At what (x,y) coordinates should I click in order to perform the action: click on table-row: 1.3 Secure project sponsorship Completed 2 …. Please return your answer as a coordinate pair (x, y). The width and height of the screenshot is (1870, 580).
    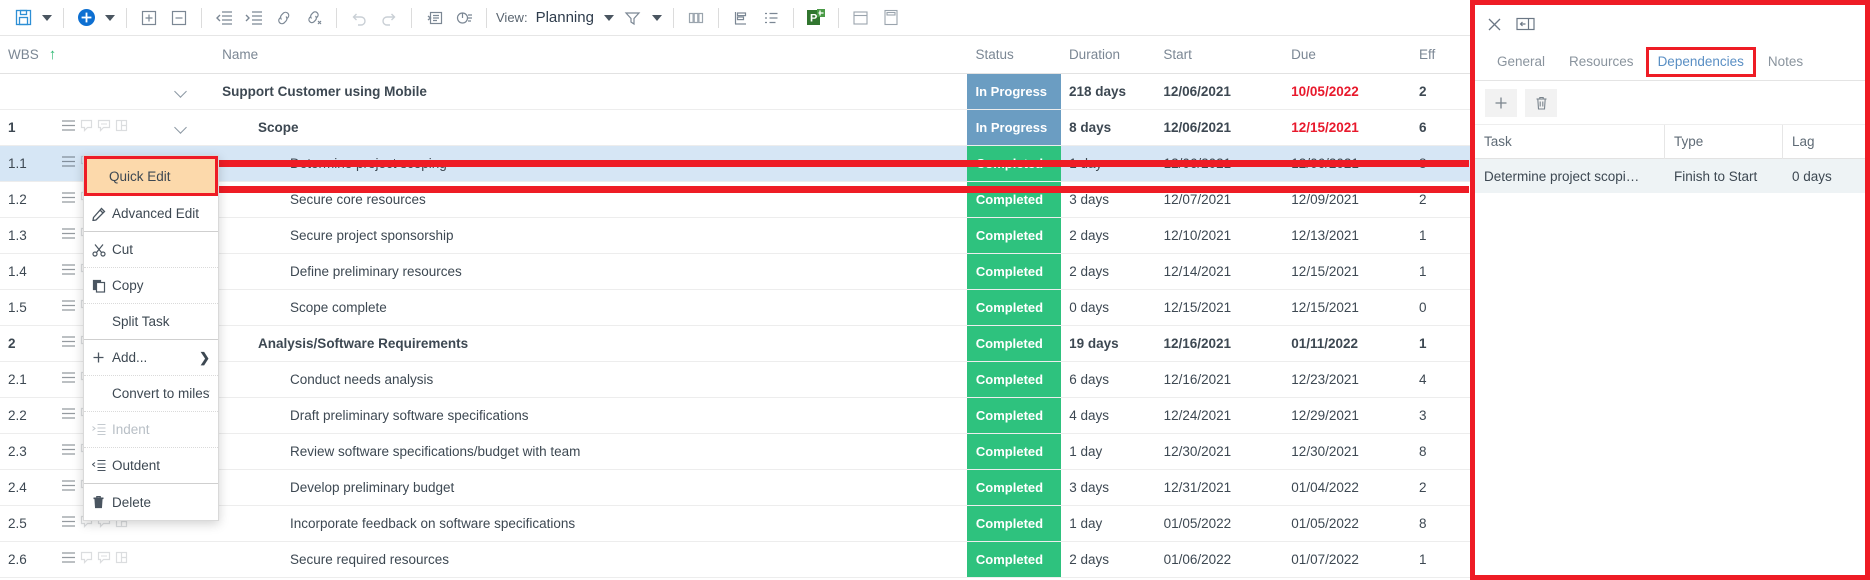
    Looking at the image, I should click on (735, 236).